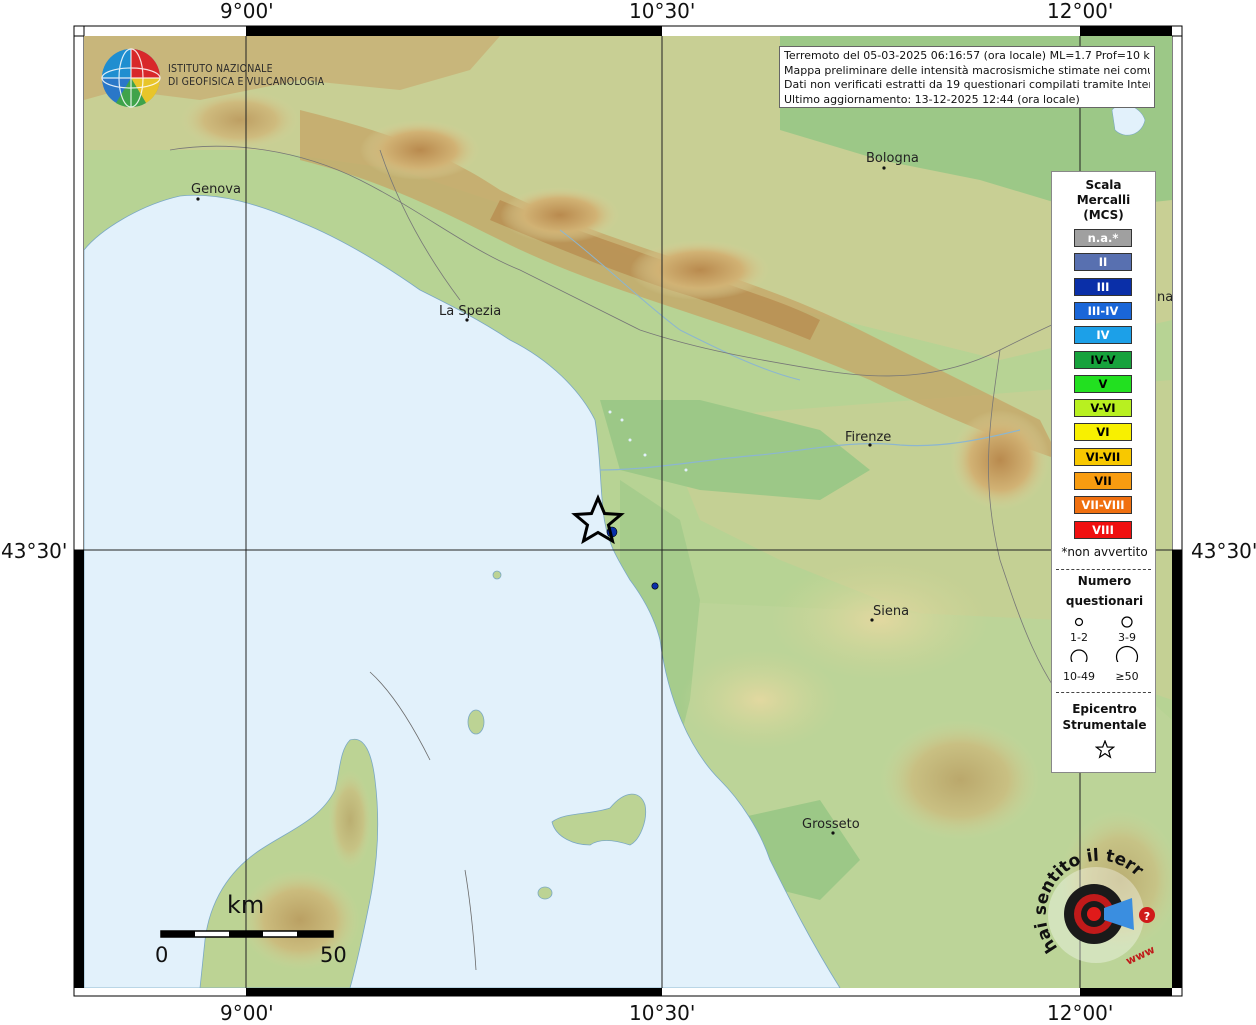 Image resolution: width=1256 pixels, height=1025 pixels. I want to click on scale-max: 50, so click(333, 955).